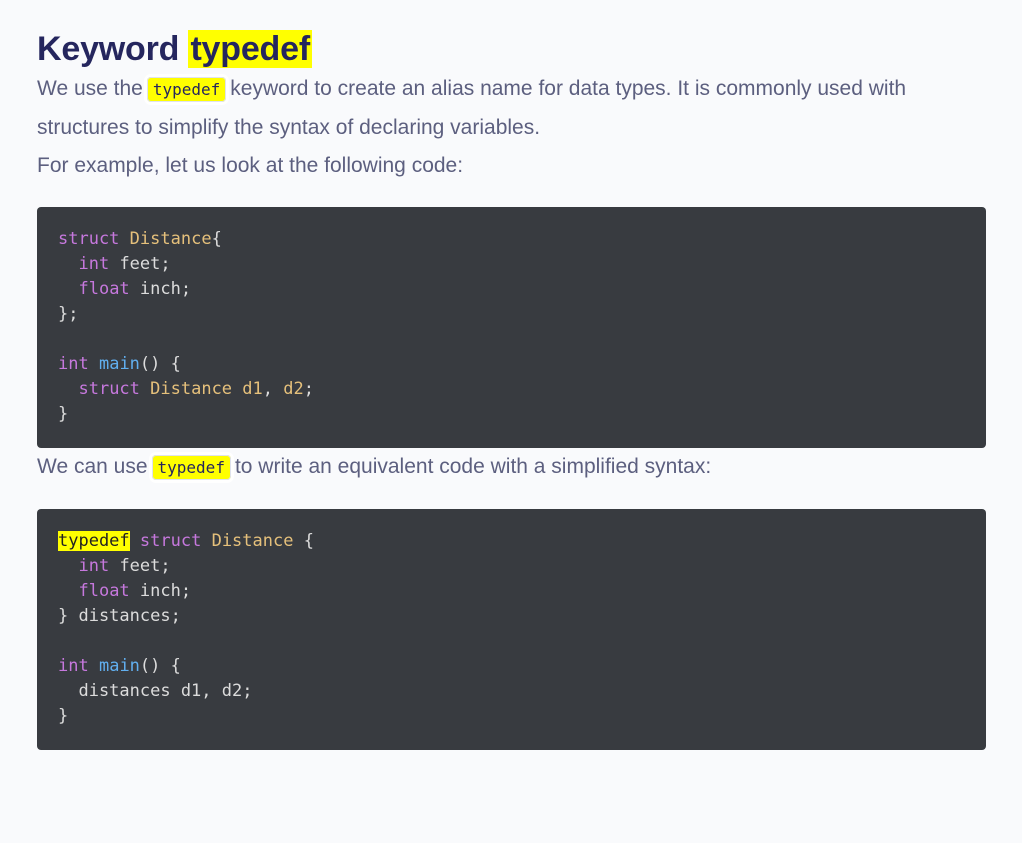  Describe the element at coordinates (68, 314) in the screenshot. I see `code-plain: };` at that location.